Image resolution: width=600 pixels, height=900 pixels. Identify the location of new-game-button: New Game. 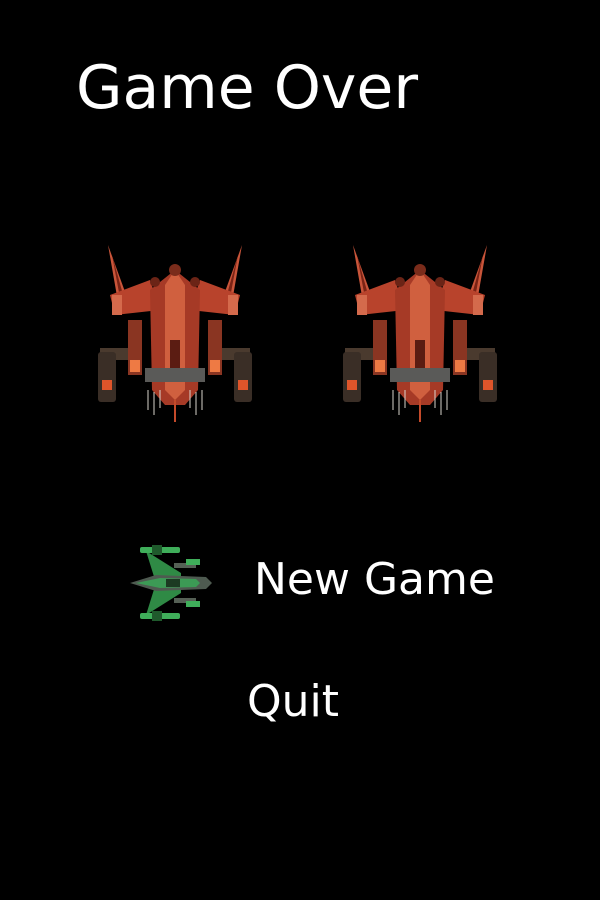
(374, 580).